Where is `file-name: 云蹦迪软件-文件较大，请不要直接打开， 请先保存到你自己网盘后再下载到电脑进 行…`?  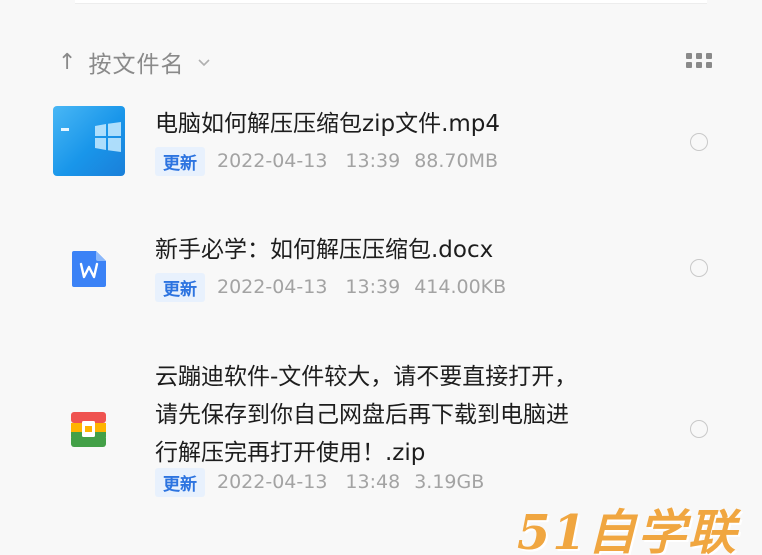 file-name: 云蹦迪软件-文件较大，请不要直接打开， 请先保存到你自己网盘后再下载到电脑进 行… is located at coordinates (366, 415).